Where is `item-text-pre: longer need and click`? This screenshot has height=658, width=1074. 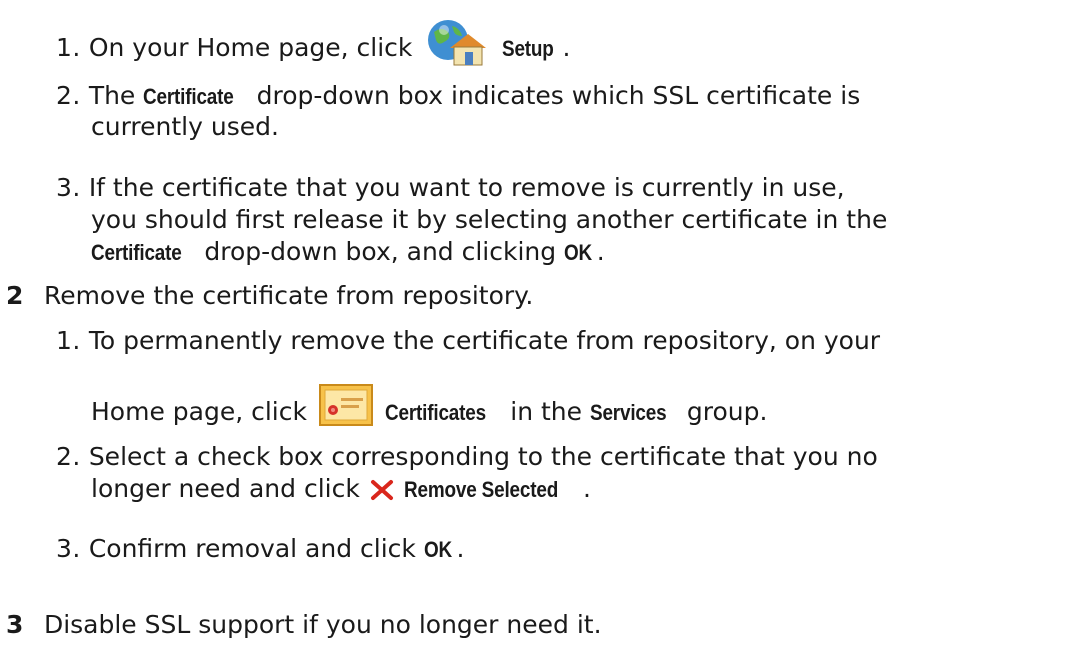 item-text-pre: longer need and click is located at coordinates (225, 488).